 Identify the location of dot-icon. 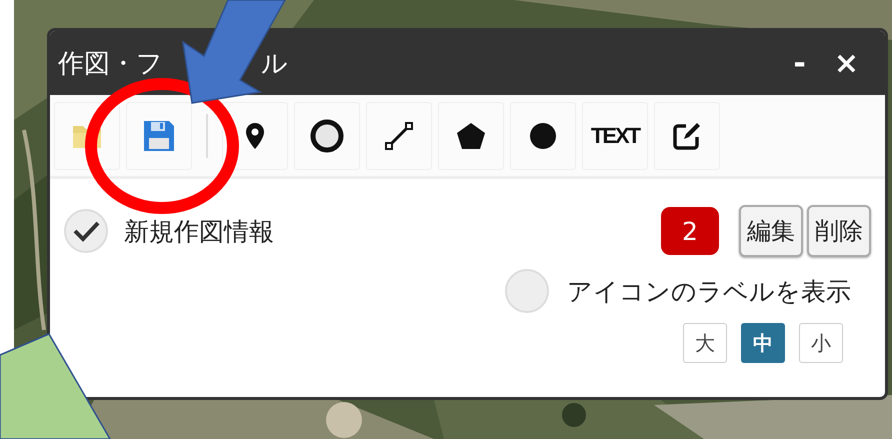
(543, 136).